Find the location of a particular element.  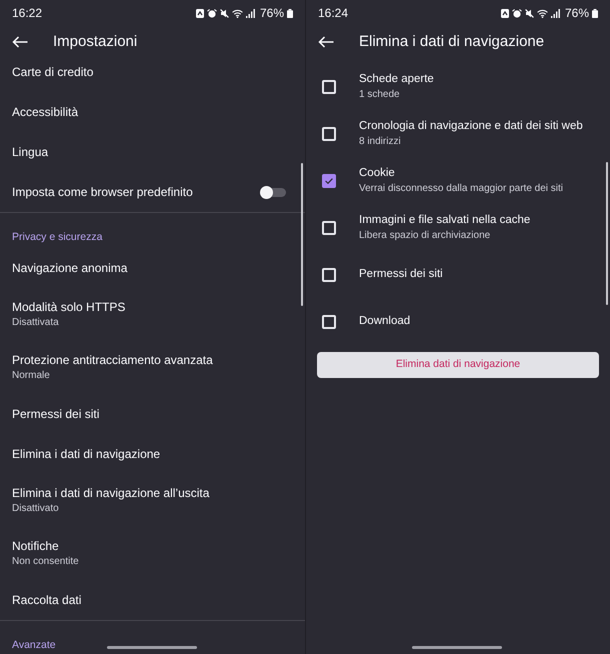

screen-title: Elimina i dati di navigazione is located at coordinates (451, 42).